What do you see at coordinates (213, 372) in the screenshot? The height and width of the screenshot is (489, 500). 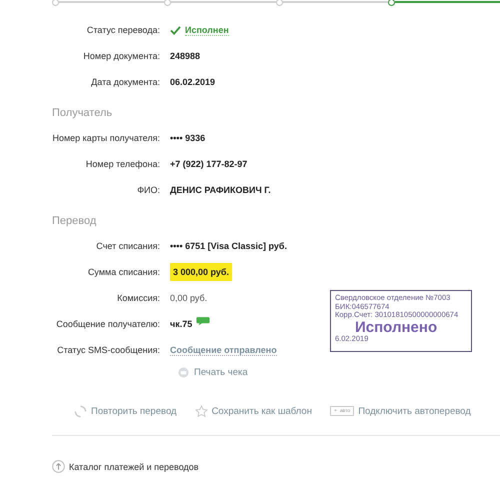 I see `print-receipt-link: Печать чека` at bounding box center [213, 372].